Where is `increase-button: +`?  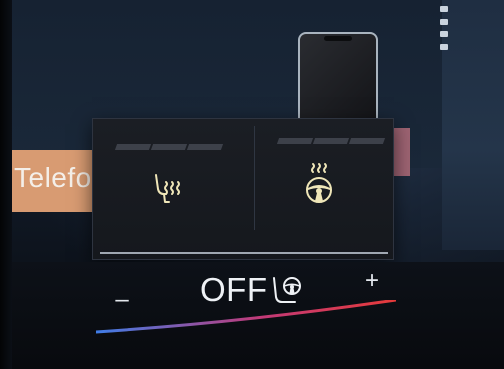 increase-button: + is located at coordinates (372, 281).